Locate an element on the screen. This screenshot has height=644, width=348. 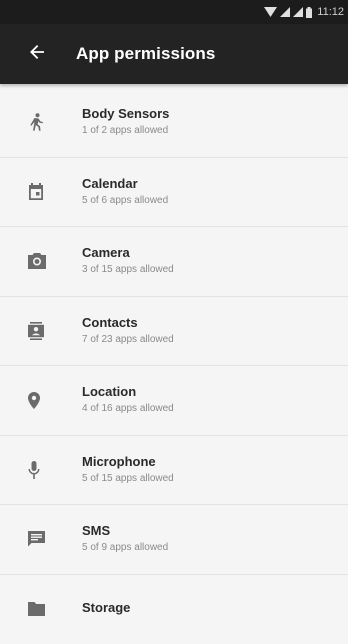
permission-subtitle: 5 of 9 apps allowed is located at coordinates (125, 548).